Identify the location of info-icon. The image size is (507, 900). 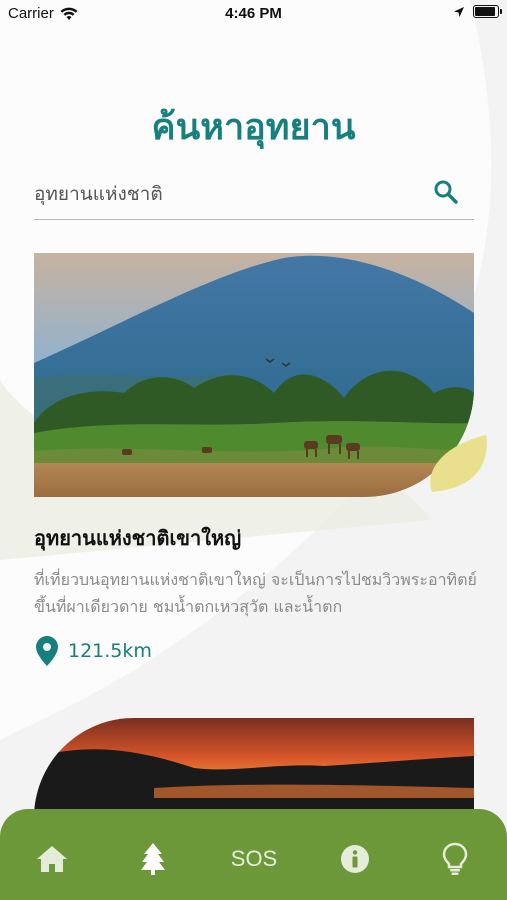
(355, 859).